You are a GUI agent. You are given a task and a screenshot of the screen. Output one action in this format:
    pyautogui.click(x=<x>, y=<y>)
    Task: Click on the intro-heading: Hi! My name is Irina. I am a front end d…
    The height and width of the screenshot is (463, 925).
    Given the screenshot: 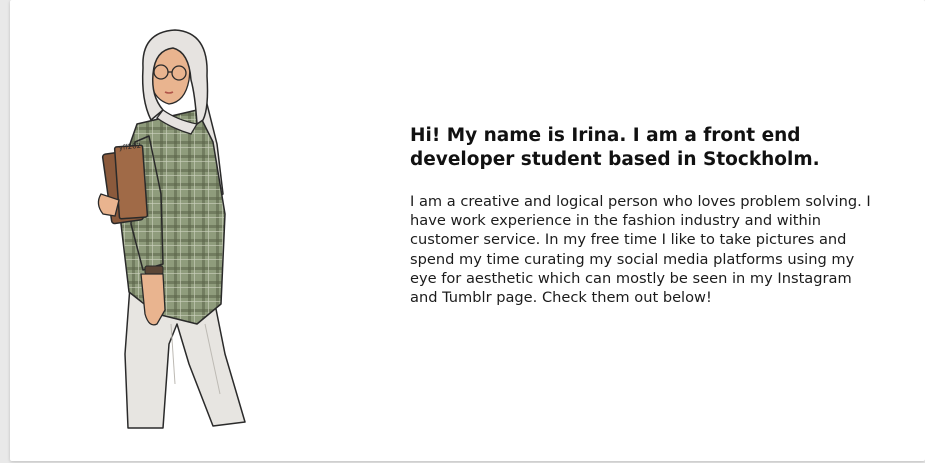 What is the action you would take?
    pyautogui.click(x=615, y=147)
    